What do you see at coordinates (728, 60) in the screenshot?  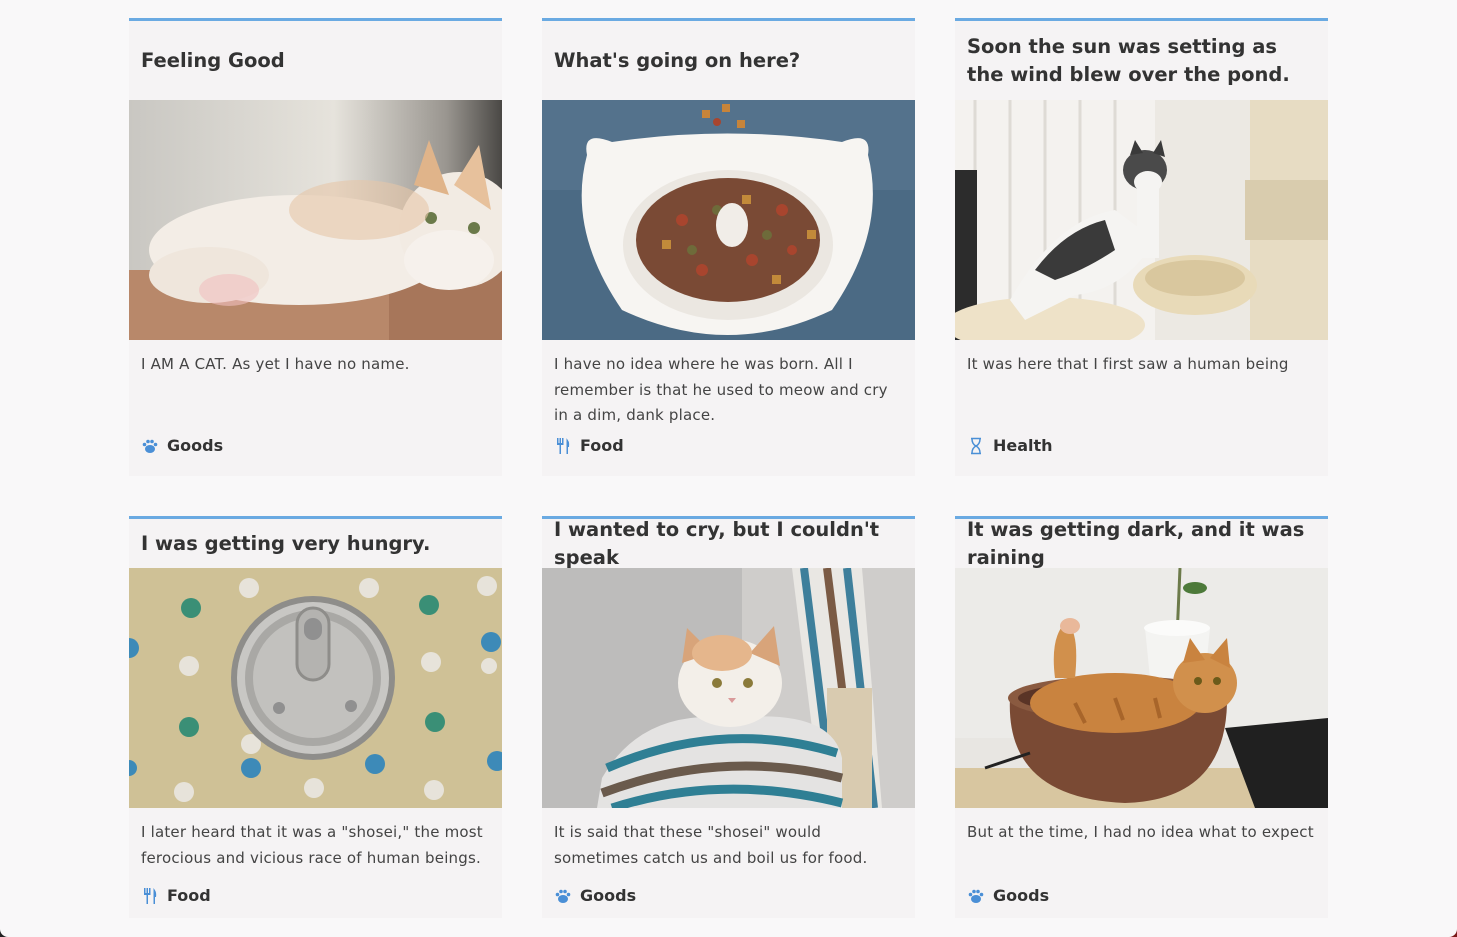 I see `card-title: What's going on here?` at bounding box center [728, 60].